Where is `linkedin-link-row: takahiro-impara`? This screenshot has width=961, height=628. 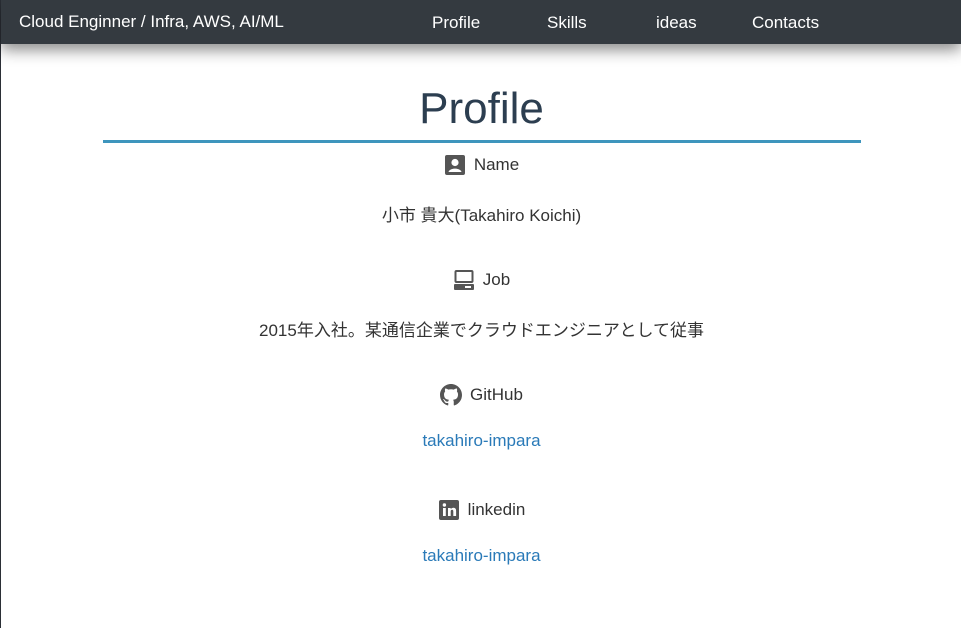
linkedin-link-row: takahiro-impara is located at coordinates (481, 556).